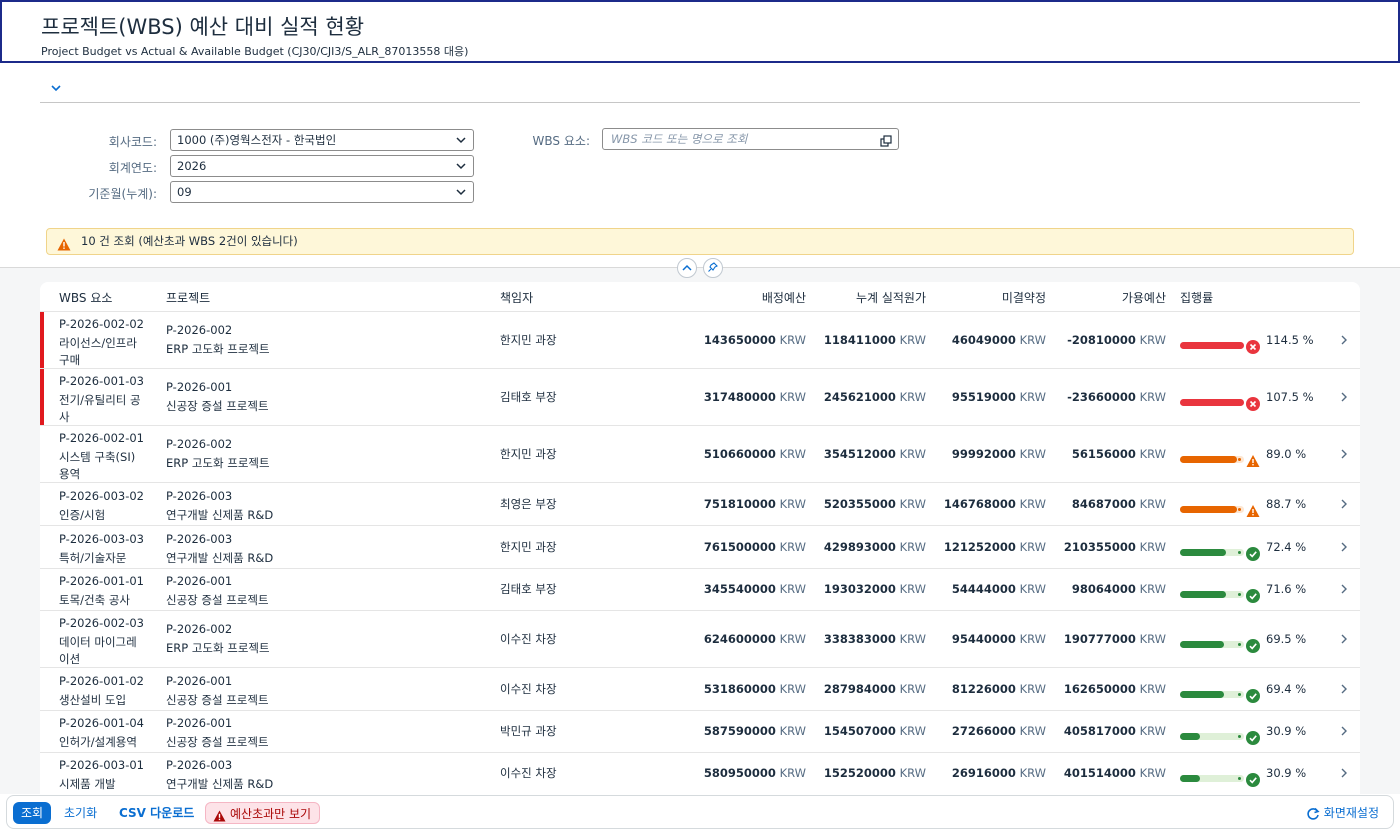  I want to click on fiscal-year-select: 2026, so click(322, 166).